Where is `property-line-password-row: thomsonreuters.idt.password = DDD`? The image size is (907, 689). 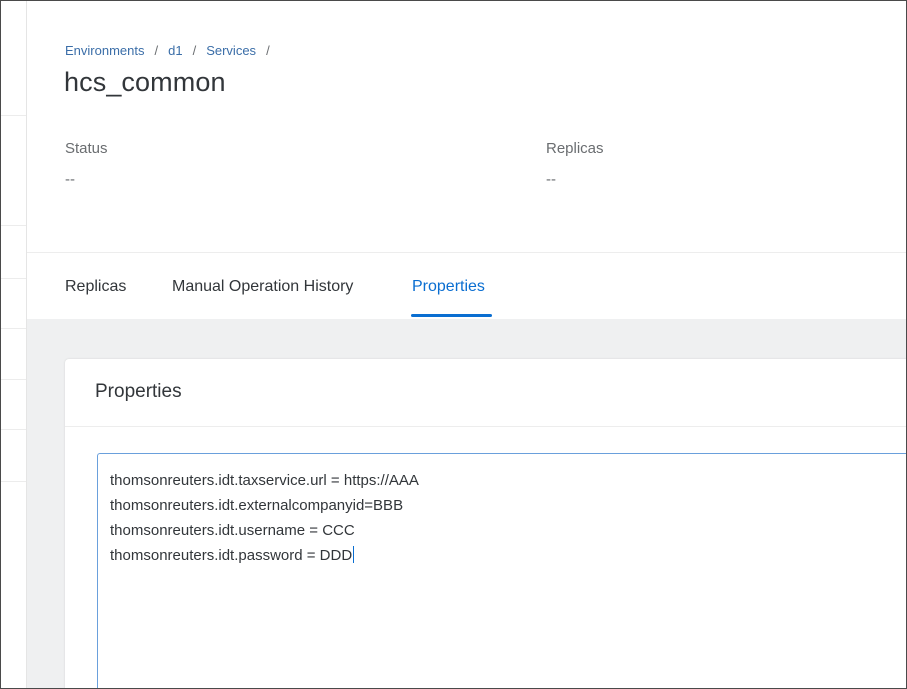 property-line-password-row: thomsonreuters.idt.password = DDD is located at coordinates (507, 555).